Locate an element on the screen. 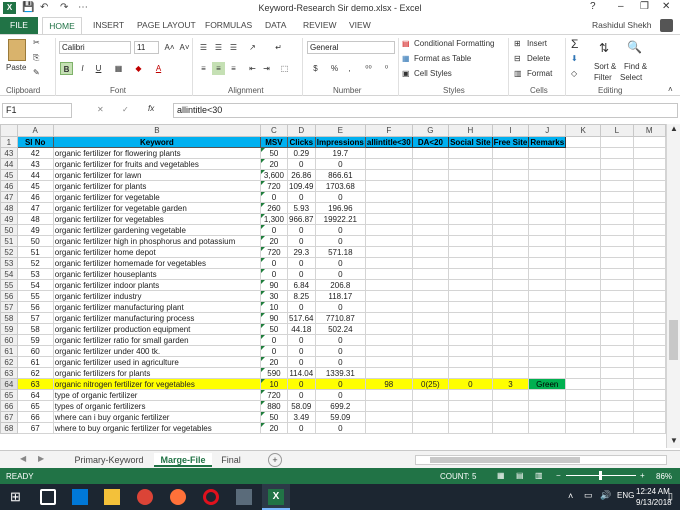  column-header: G is located at coordinates (430, 130).